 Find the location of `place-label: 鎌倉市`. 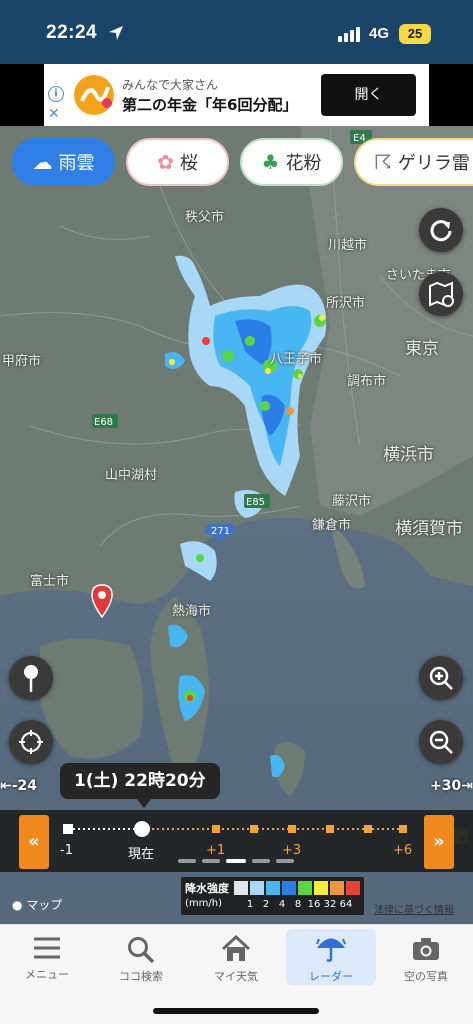

place-label: 鎌倉市 is located at coordinates (332, 525).